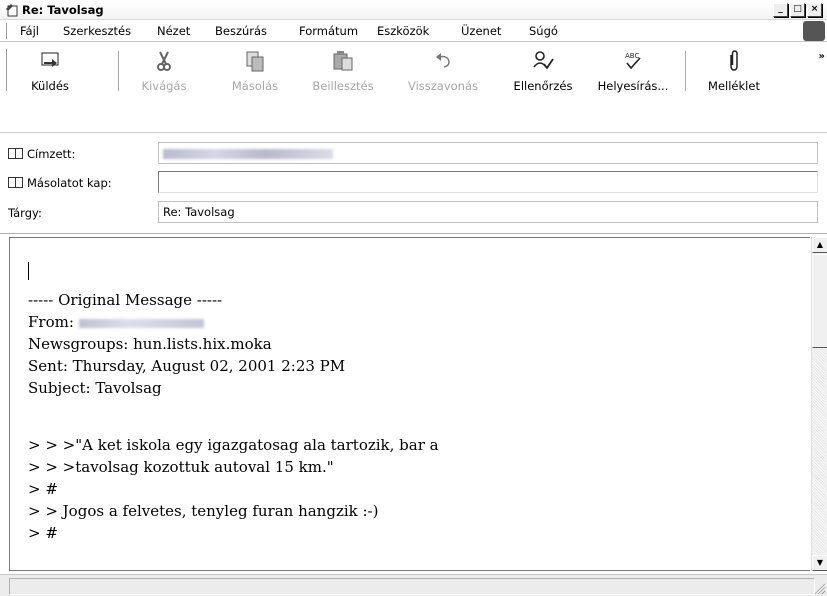 The image size is (827, 596). Describe the element at coordinates (25, 213) in the screenshot. I see `subject-label: Tárgy:` at that location.